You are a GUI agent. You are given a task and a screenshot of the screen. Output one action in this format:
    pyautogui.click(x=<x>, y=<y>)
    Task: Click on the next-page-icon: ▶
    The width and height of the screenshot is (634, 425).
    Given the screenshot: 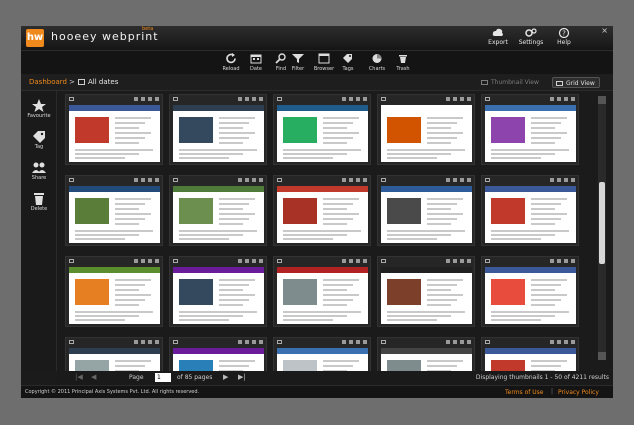 What is the action you would take?
    pyautogui.click(x=227, y=377)
    